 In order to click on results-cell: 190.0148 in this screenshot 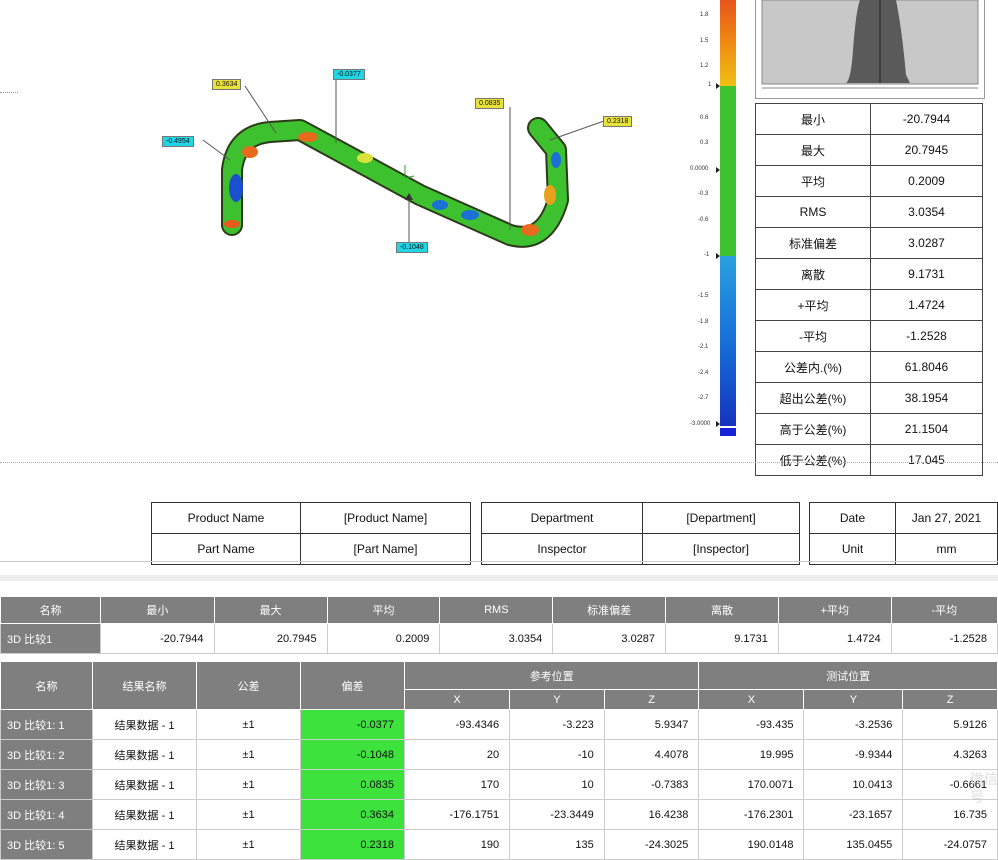, I will do `click(751, 844)`.